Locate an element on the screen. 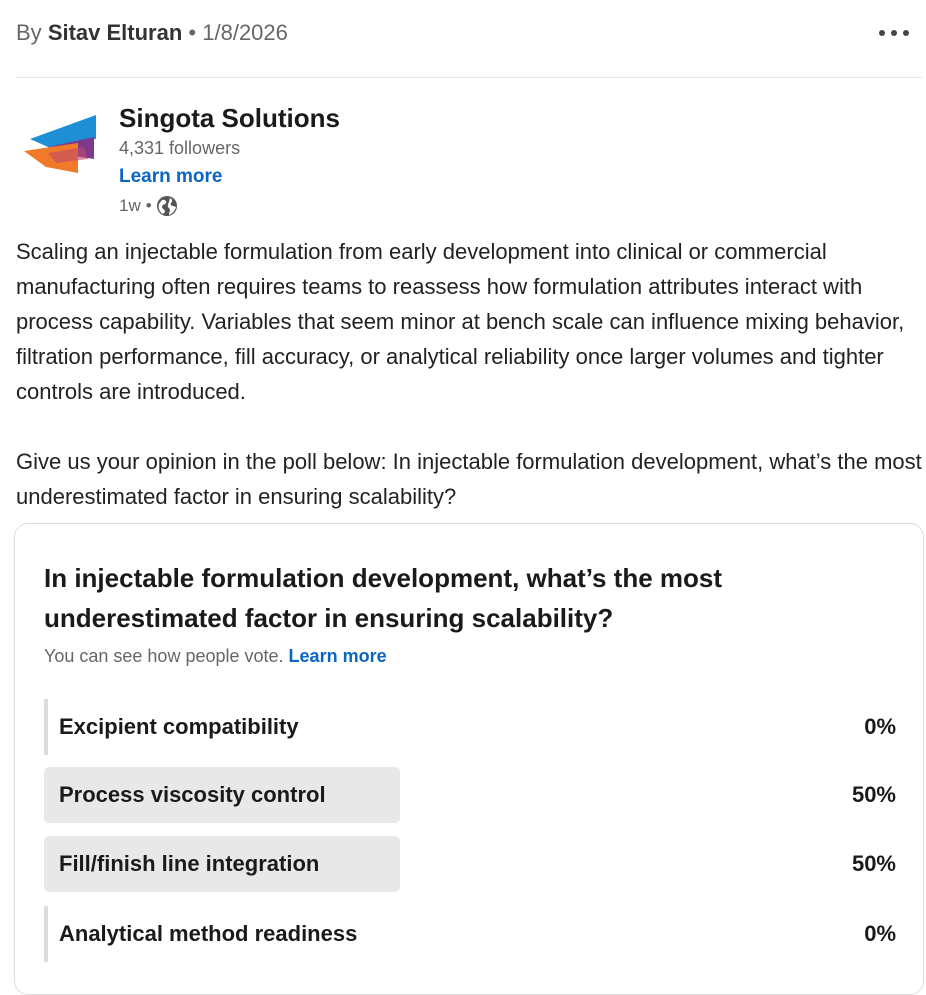 Image resolution: width=926 pixels, height=995 pixels. byline-prefix: By is located at coordinates (29, 32).